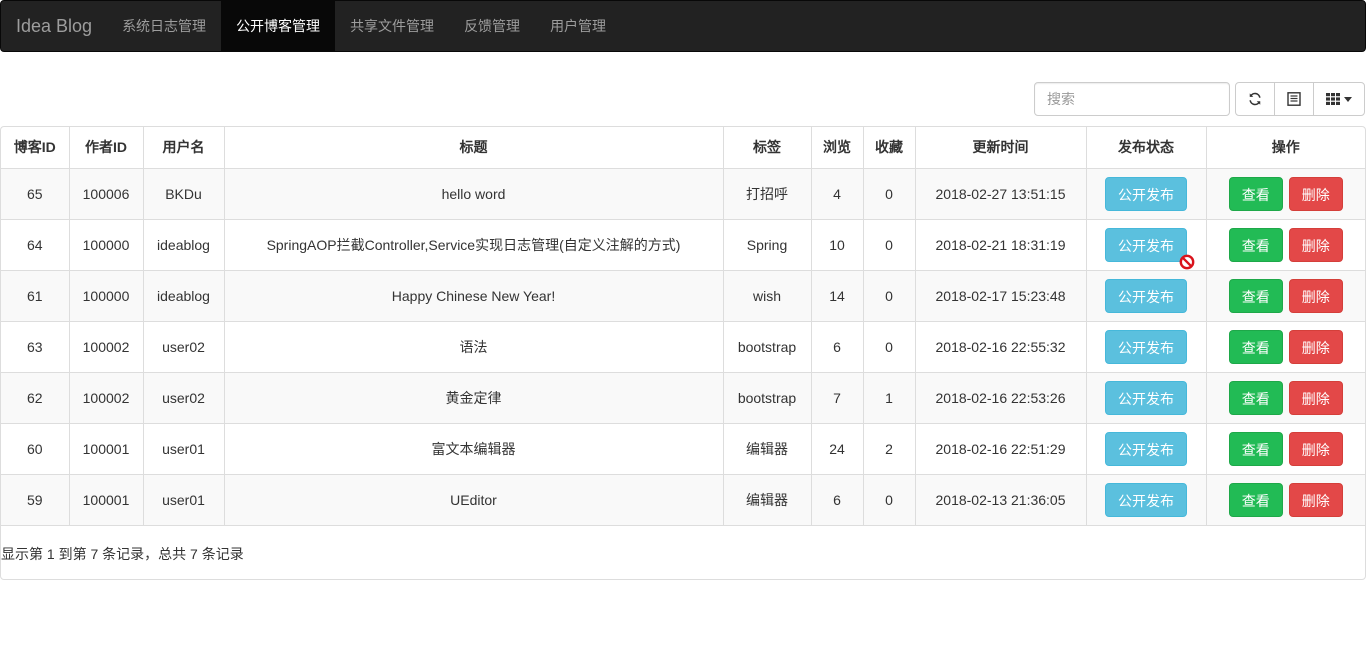 The height and width of the screenshot is (645, 1366). What do you see at coordinates (35, 148) in the screenshot?
I see `header-blog-id: 博客ID` at bounding box center [35, 148].